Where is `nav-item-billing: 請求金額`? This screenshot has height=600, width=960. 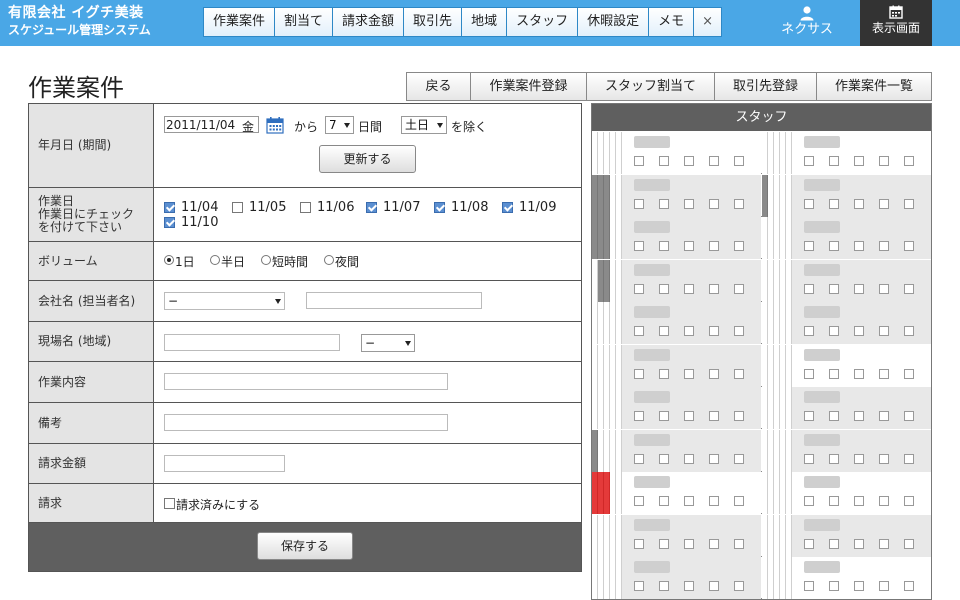
nav-item-billing: 請求金額 is located at coordinates (369, 22).